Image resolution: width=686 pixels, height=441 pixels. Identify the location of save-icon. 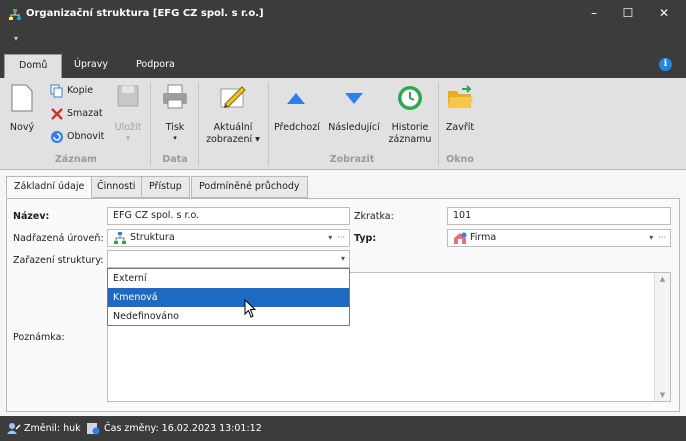
(128, 96).